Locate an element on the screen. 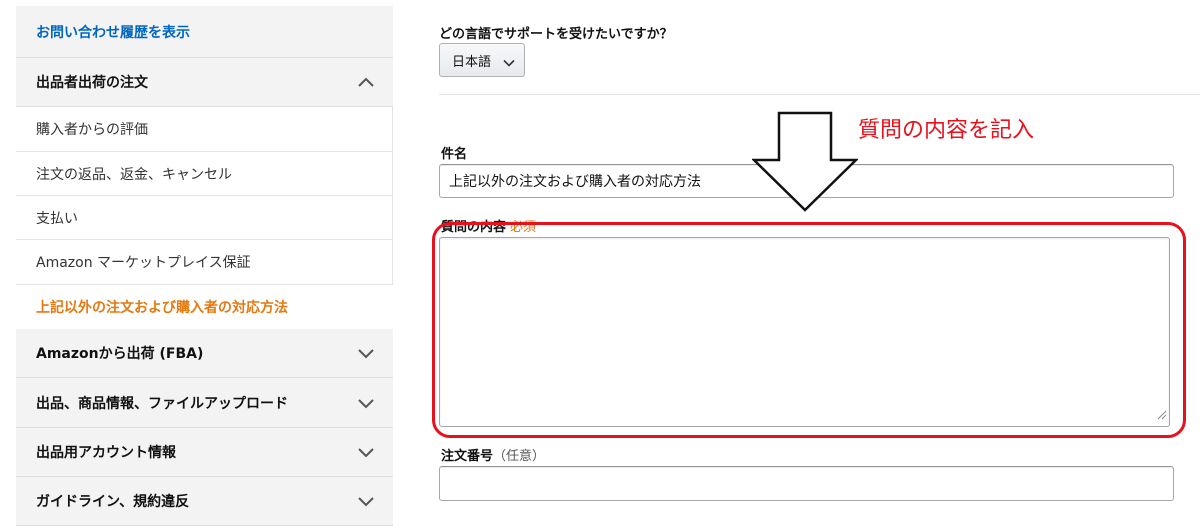 The image size is (1200, 531). order-number-input is located at coordinates (806, 483).